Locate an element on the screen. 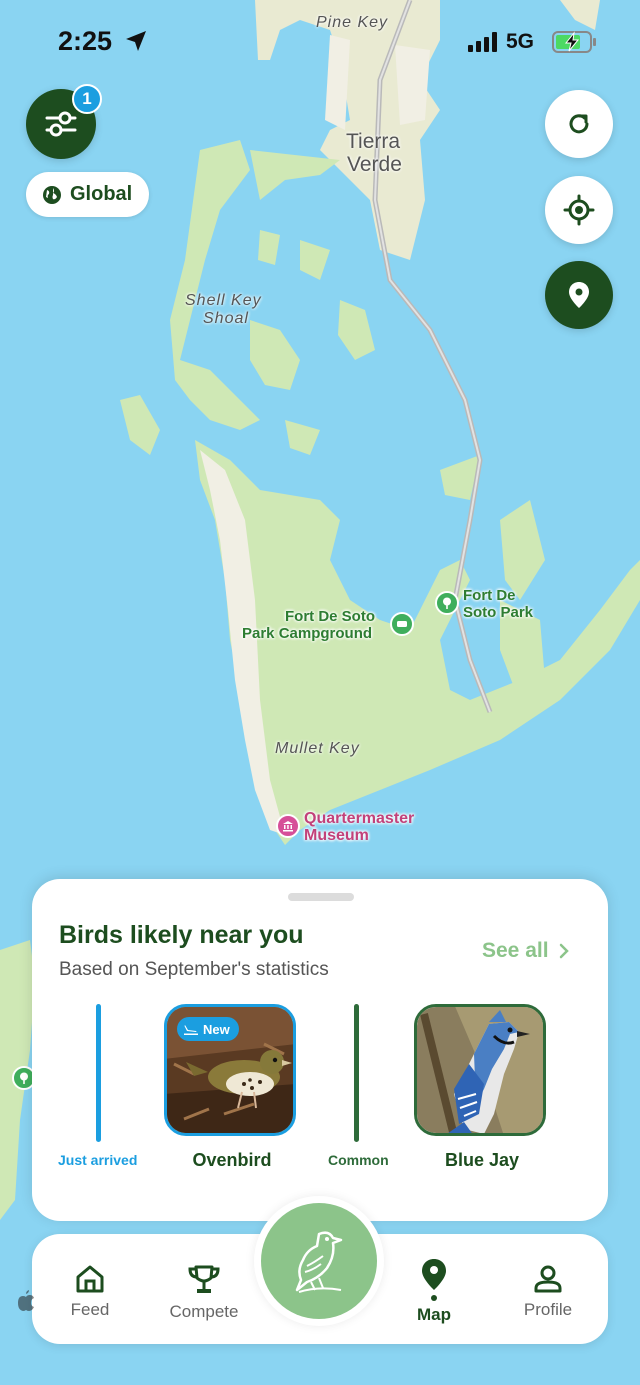 This screenshot has width=640, height=1385. bird-name-ovenbird: Ovenbird is located at coordinates (232, 1160).